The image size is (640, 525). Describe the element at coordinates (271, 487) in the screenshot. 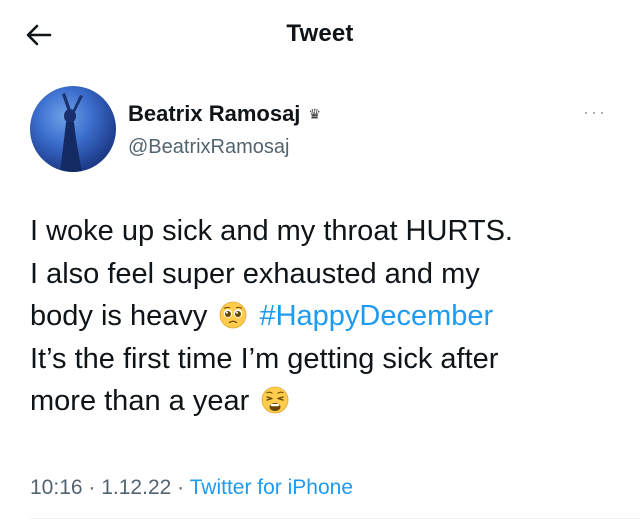

I see `tweet-source-link: Twitter for iPhone` at that location.